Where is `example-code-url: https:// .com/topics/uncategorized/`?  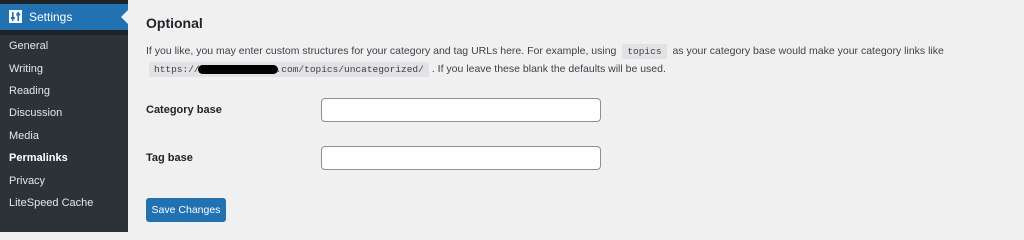 example-code-url: https:// .com/topics/uncategorized/ is located at coordinates (289, 69).